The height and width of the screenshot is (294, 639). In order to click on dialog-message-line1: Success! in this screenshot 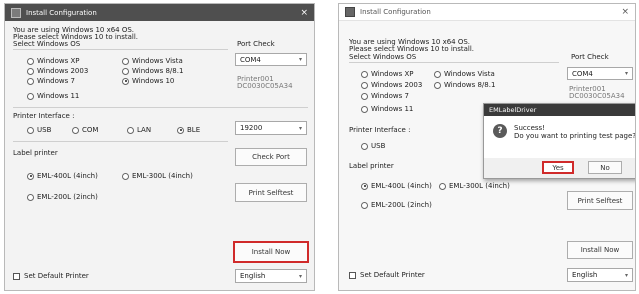, I will do `click(529, 128)`.